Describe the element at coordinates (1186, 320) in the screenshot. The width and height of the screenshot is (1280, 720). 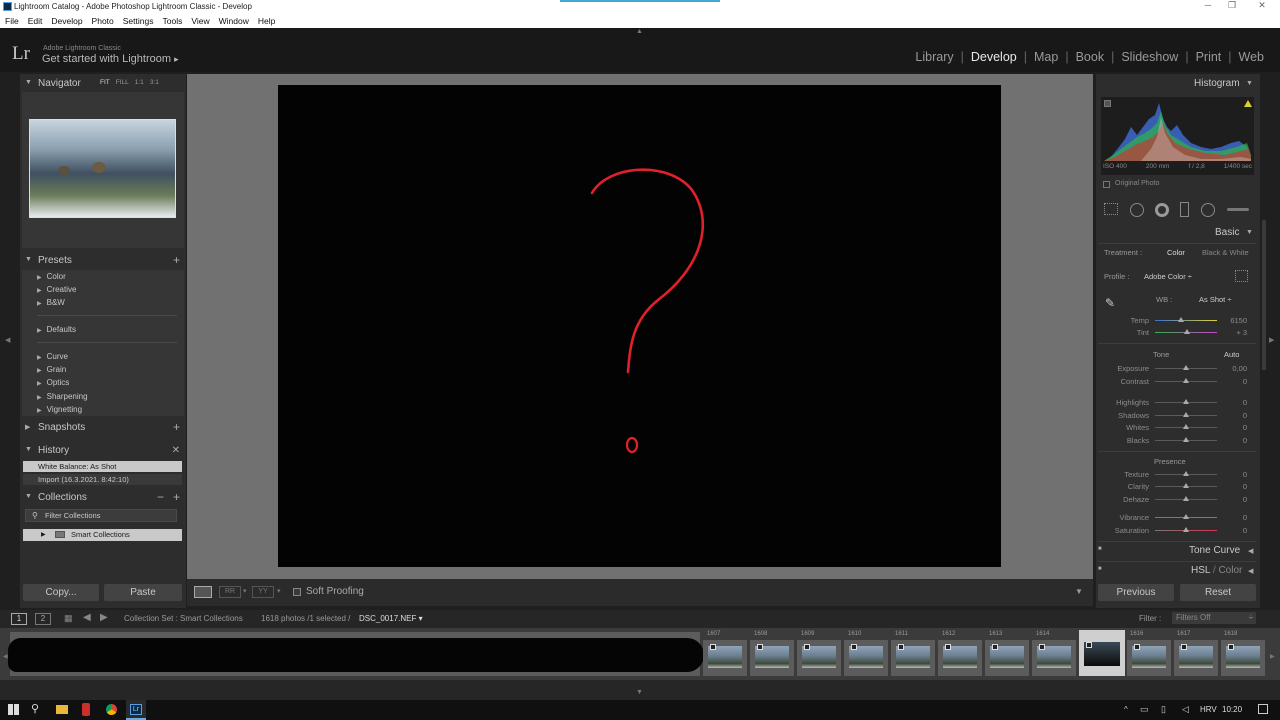
I see `temp-slider` at that location.